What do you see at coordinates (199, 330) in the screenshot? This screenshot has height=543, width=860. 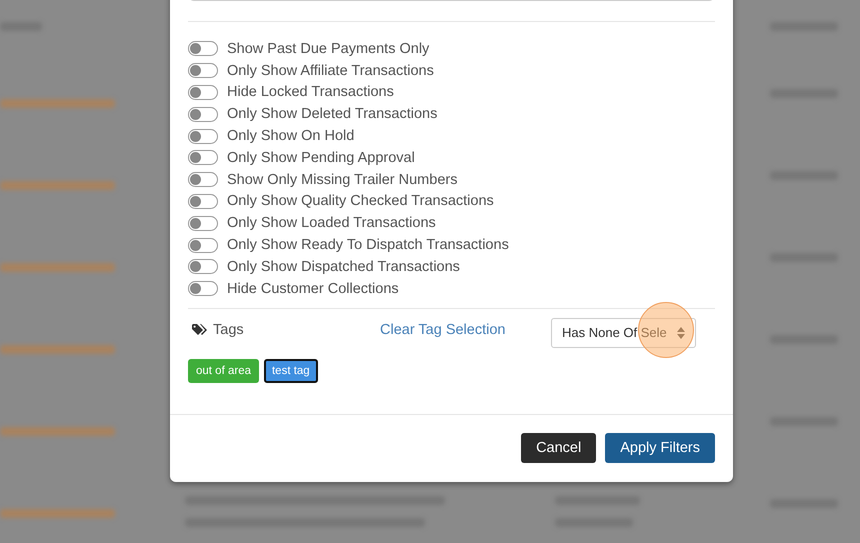 I see `tags-icon` at bounding box center [199, 330].